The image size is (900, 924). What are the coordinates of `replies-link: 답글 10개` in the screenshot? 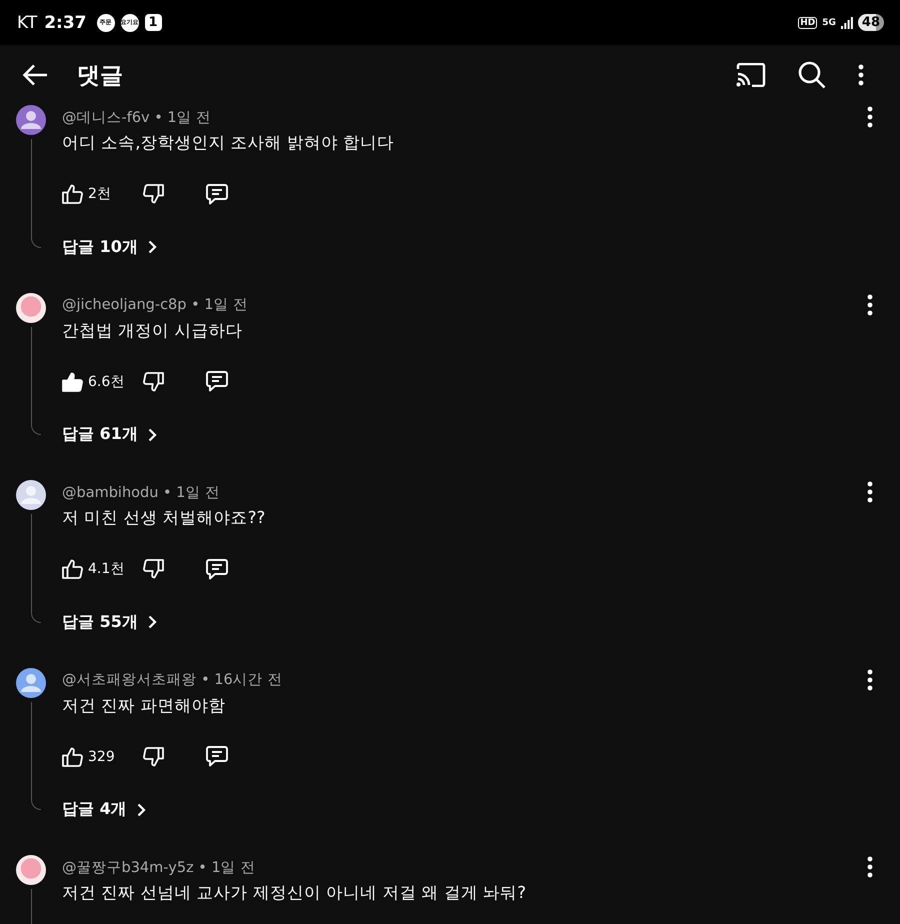 It's located at (109, 247).